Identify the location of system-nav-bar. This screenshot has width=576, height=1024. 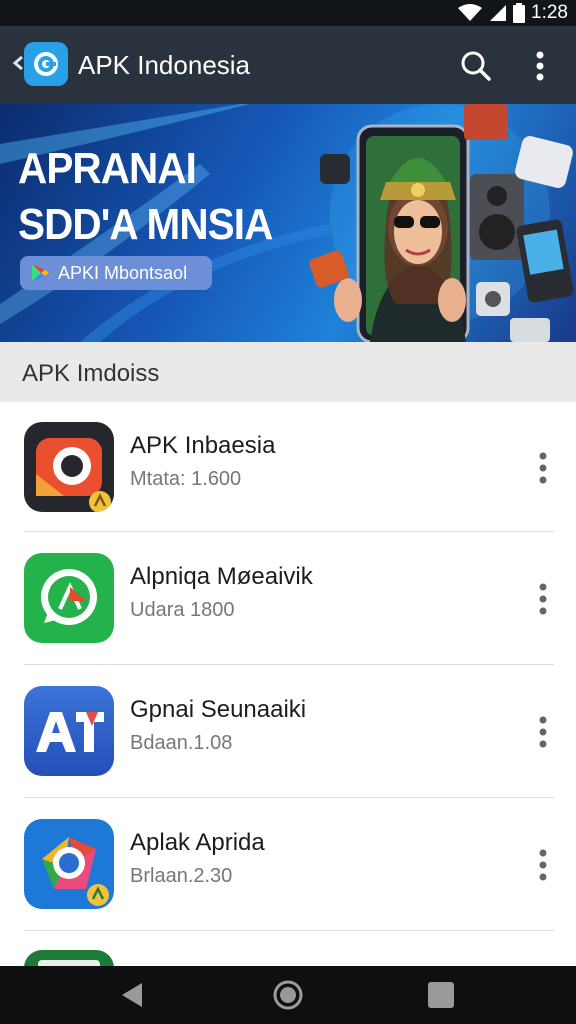
(288, 995).